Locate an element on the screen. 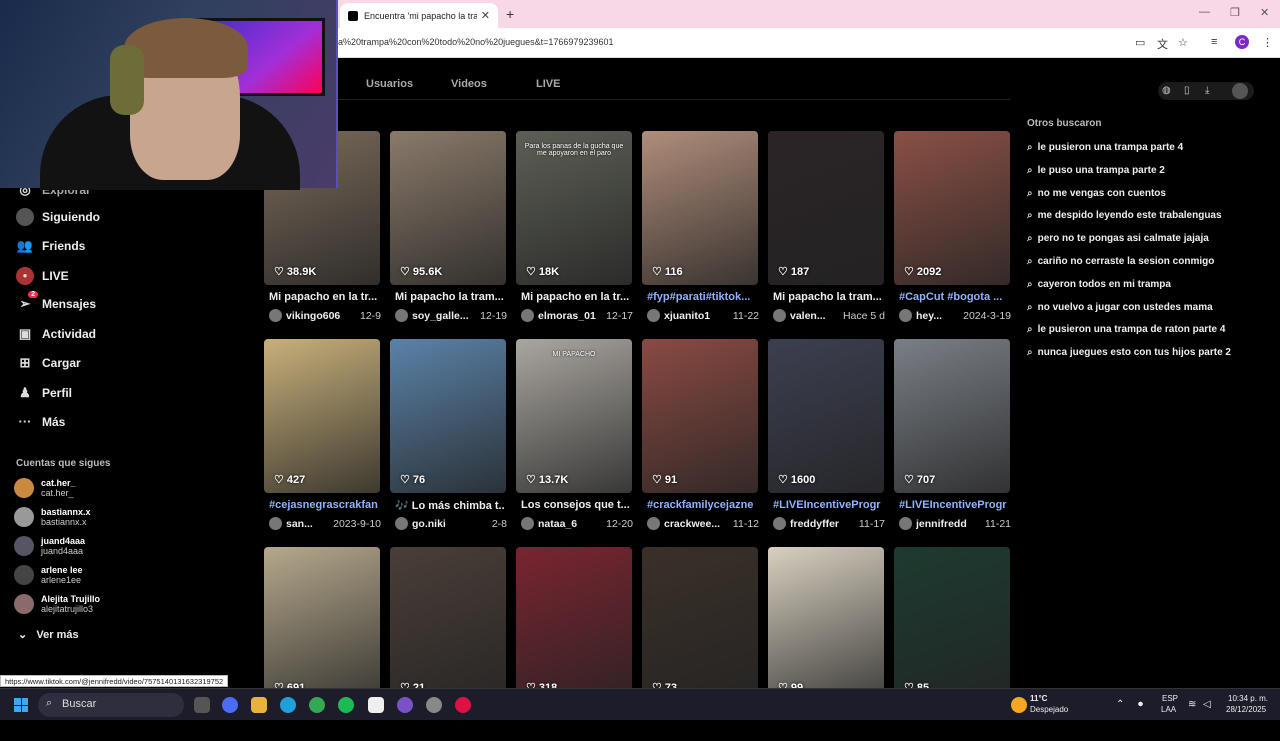 The image size is (1280, 741). video-thumbnail: ♡ 99 is located at coordinates (826, 624).